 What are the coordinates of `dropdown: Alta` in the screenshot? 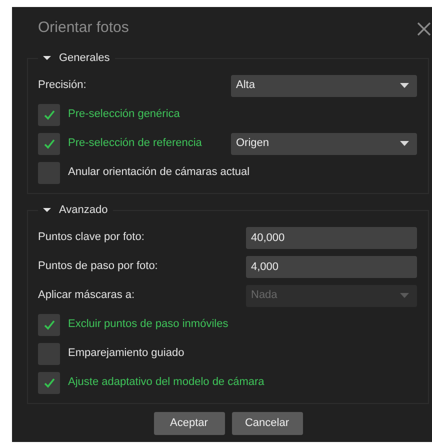 It's located at (324, 85).